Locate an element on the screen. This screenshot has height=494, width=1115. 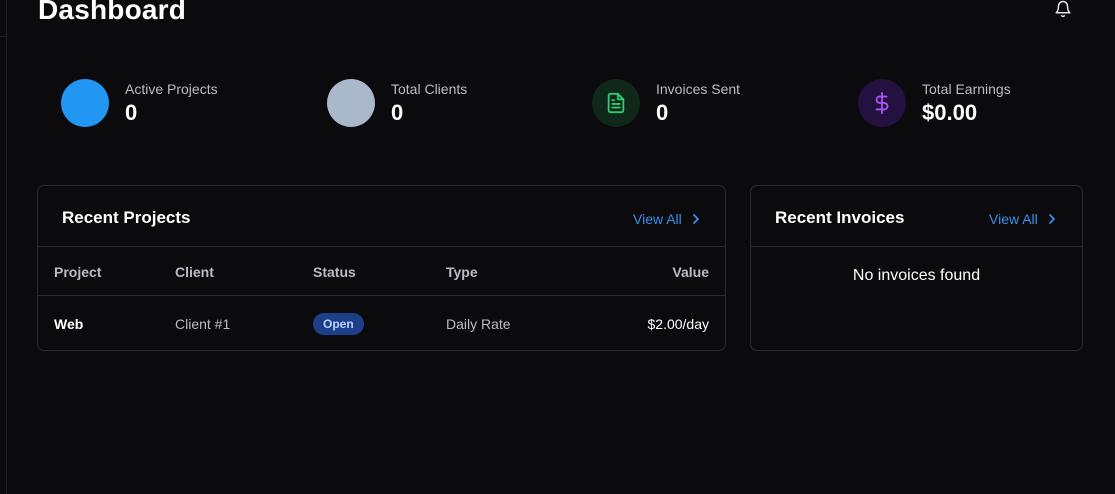
stat-label: Total Earnings is located at coordinates (966, 88).